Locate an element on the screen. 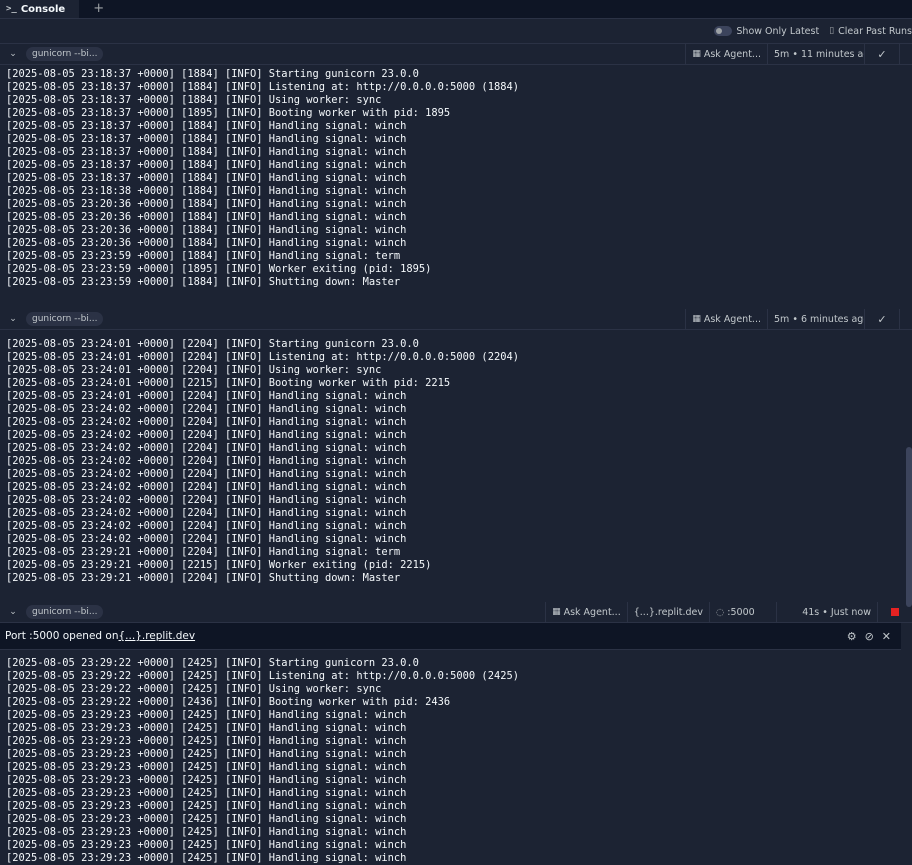 The height and width of the screenshot is (865, 912). clear-past-runs-button: ▯ Clear Past Runs is located at coordinates (870, 31).